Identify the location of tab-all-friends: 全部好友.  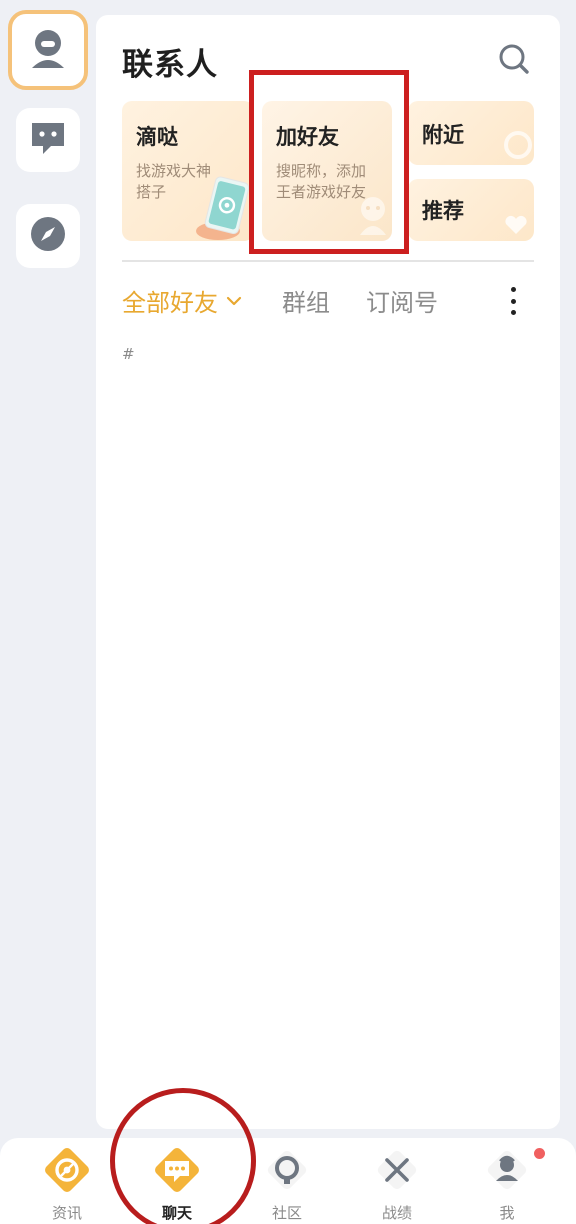
(182, 300).